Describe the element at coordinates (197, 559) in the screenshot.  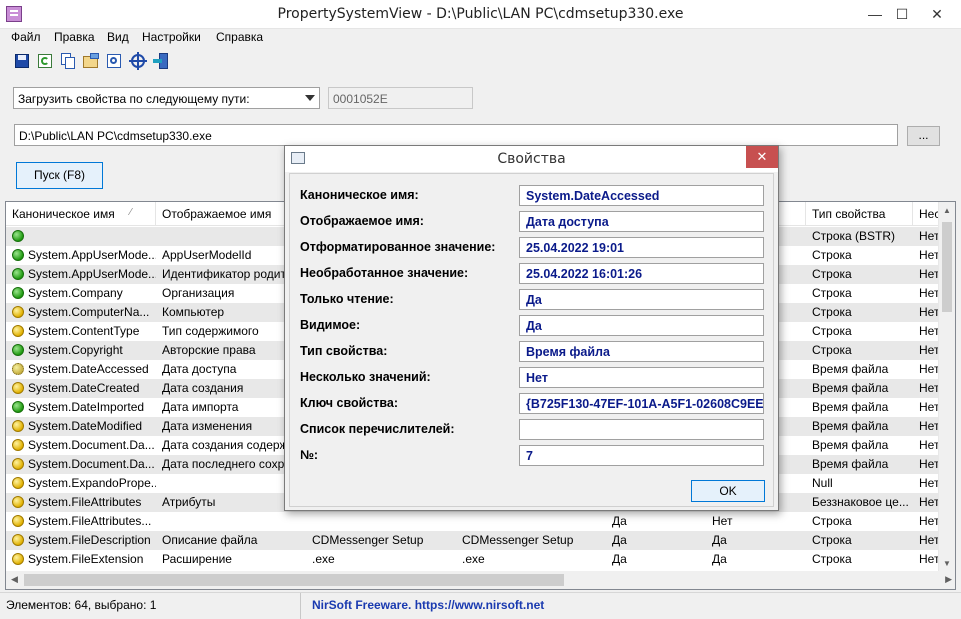
I see `table-cell: Расширение` at that location.